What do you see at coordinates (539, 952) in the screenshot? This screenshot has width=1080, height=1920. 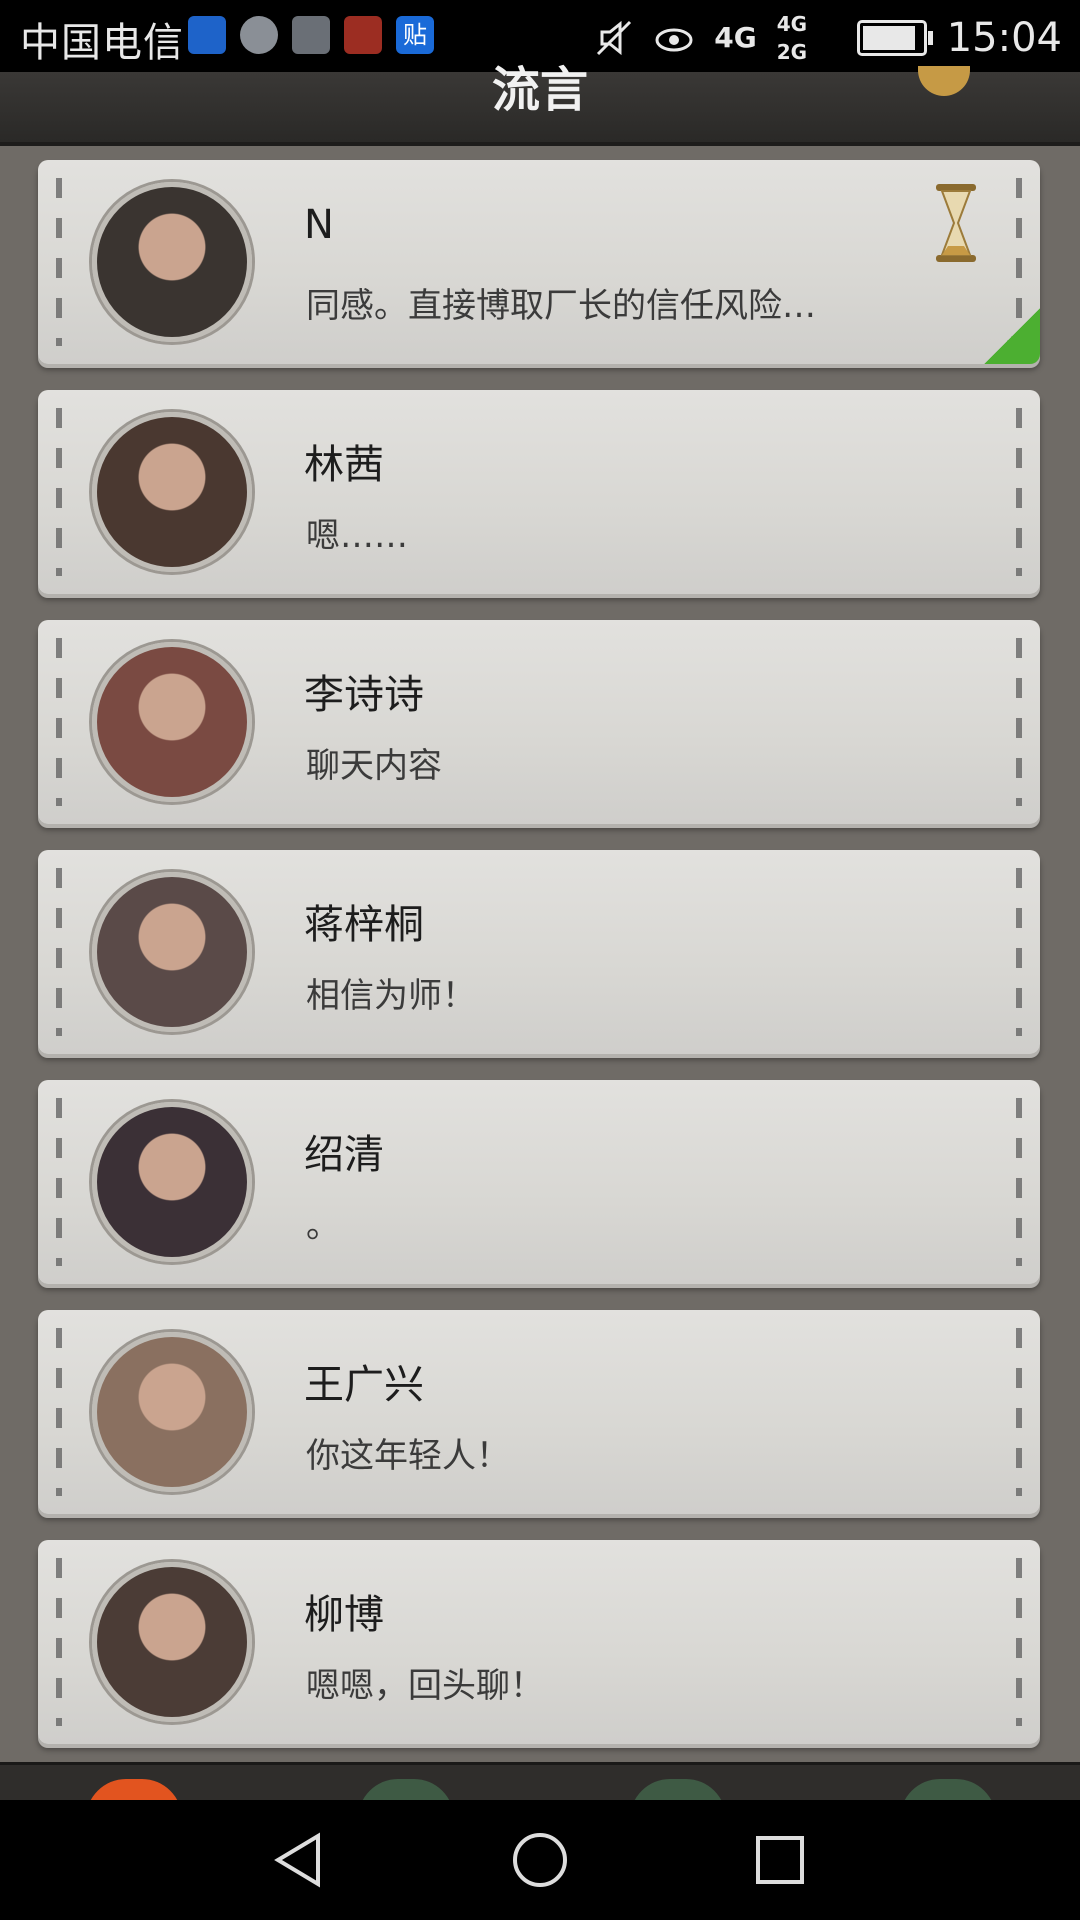 I see `contact-card: 蒋梓桐相信为师！` at bounding box center [539, 952].